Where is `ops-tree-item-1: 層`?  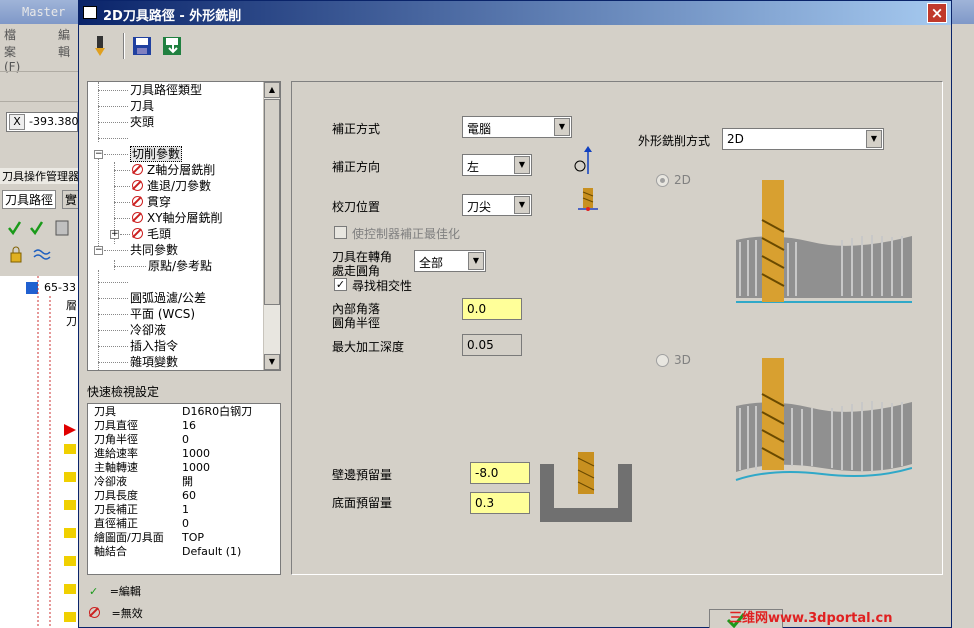
ops-tree-item-1: 層 is located at coordinates (71, 305).